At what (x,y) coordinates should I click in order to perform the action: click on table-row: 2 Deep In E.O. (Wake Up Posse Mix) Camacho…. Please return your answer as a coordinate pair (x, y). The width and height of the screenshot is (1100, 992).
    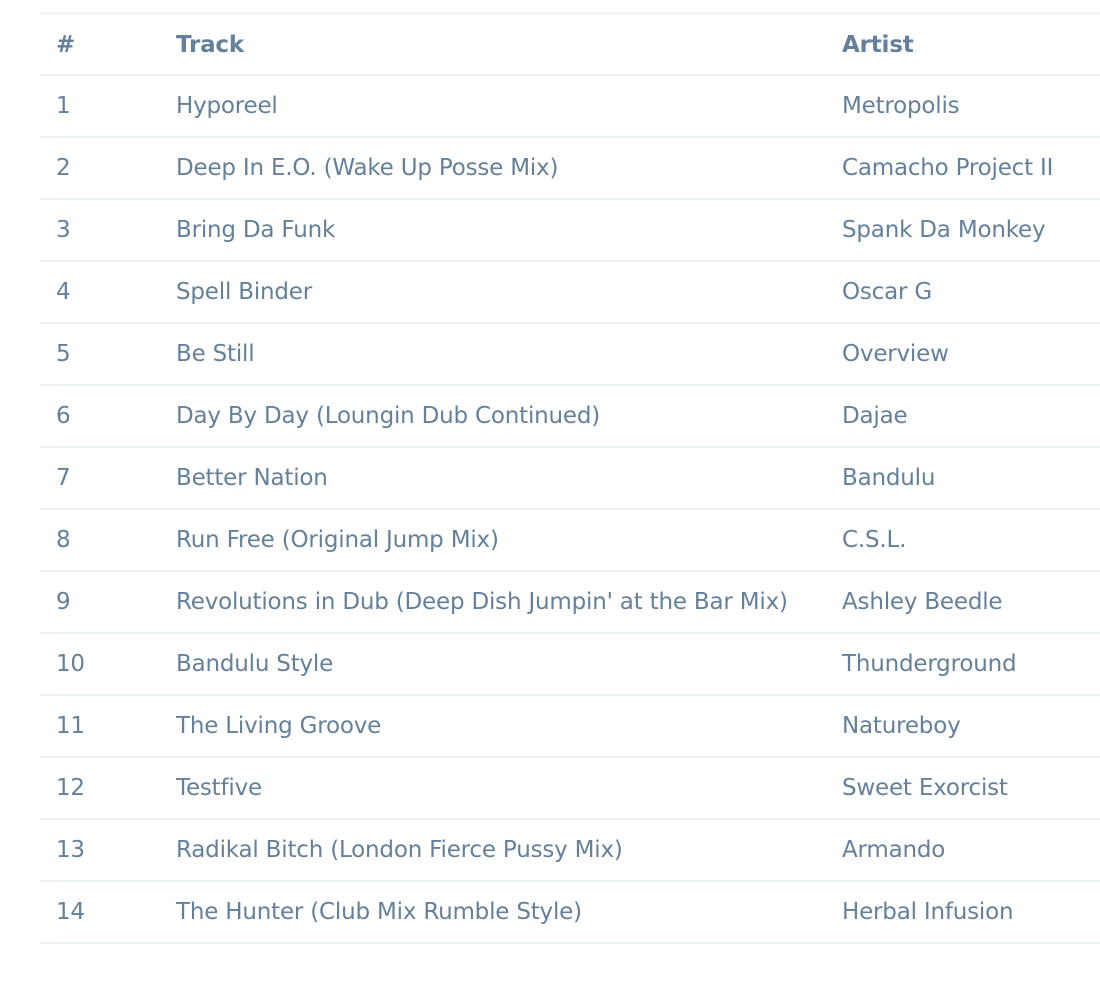
    Looking at the image, I should click on (570, 168).